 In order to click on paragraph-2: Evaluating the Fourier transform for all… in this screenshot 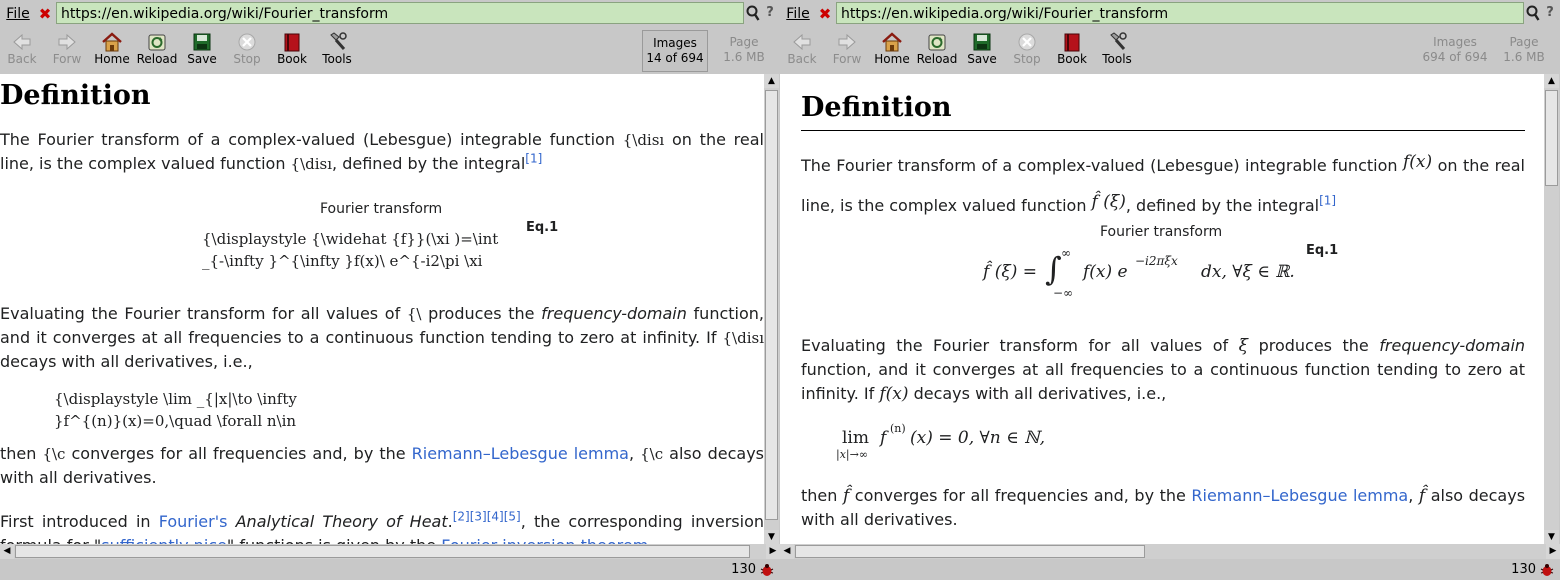, I will do `click(382, 338)`.